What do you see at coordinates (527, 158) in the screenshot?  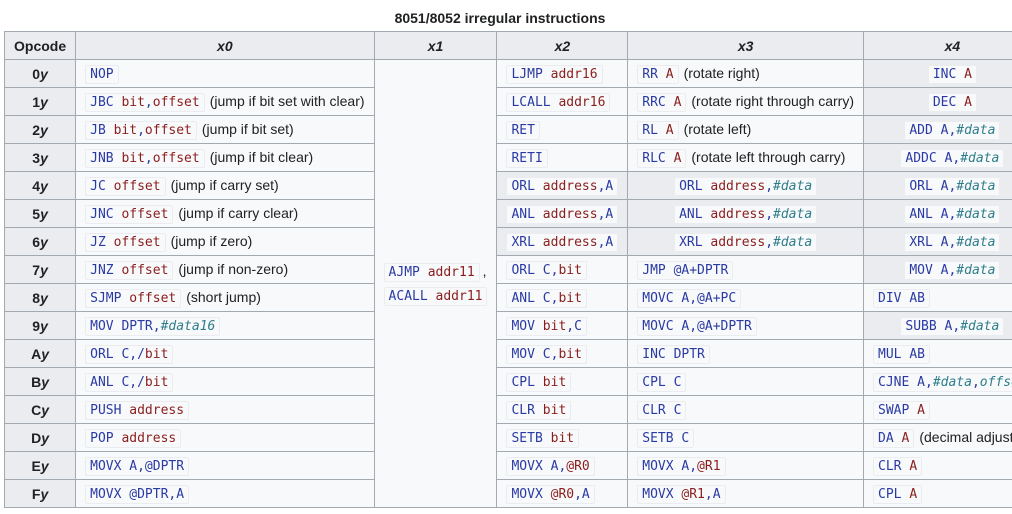 I see `code-token: RETI` at bounding box center [527, 158].